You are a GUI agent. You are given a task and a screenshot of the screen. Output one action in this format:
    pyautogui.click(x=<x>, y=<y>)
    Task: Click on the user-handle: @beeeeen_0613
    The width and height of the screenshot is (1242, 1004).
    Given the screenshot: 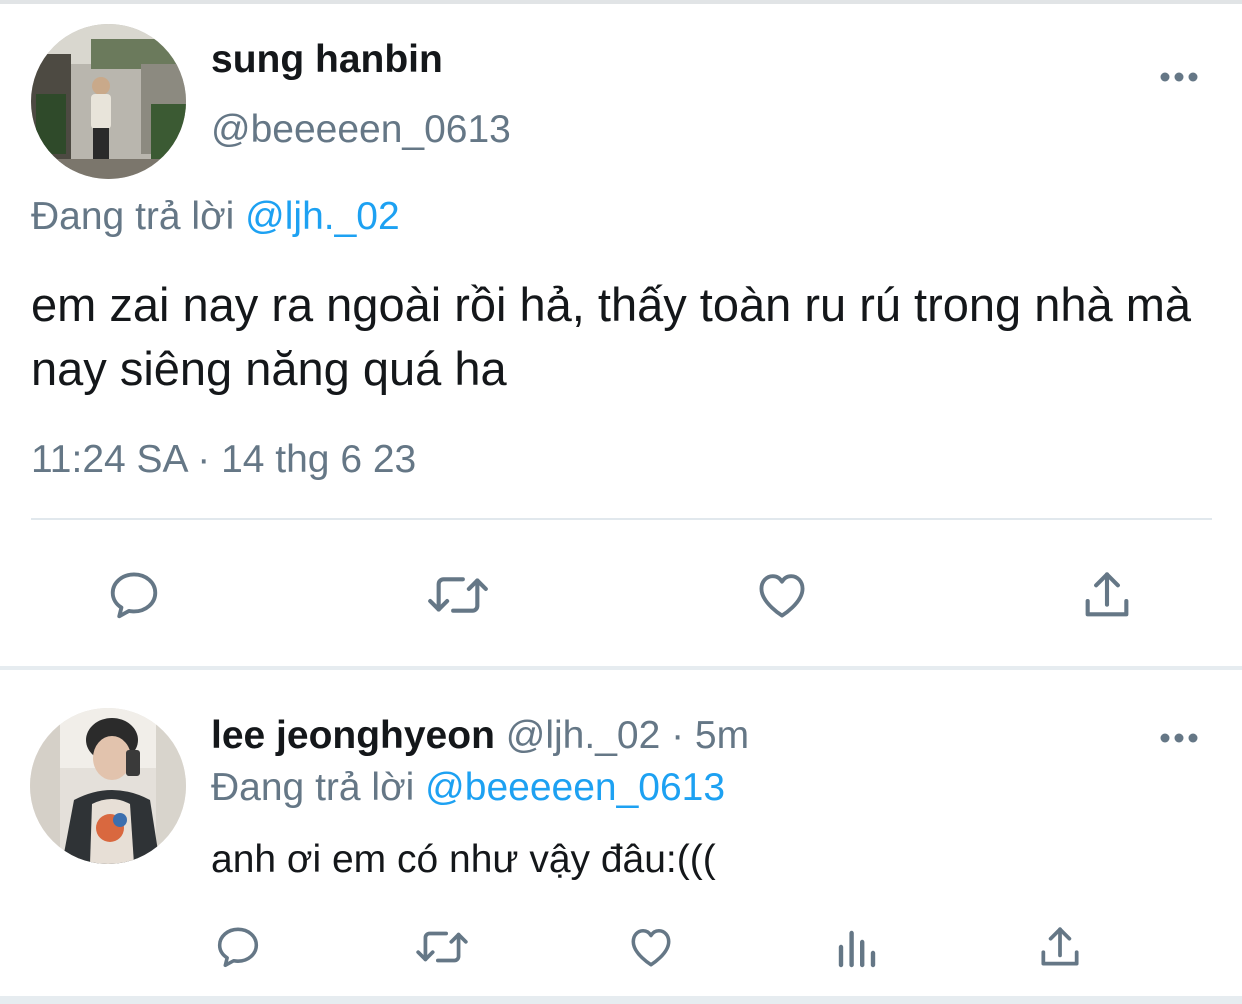 What is the action you would take?
    pyautogui.click(x=361, y=130)
    